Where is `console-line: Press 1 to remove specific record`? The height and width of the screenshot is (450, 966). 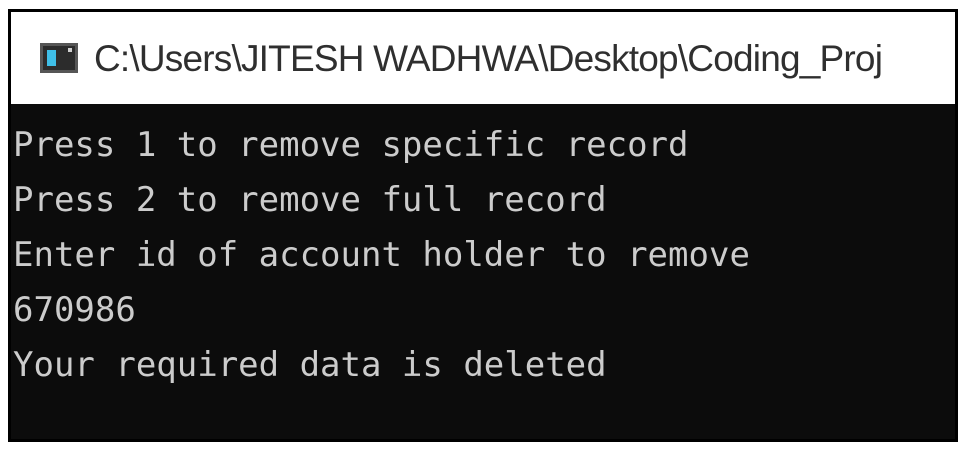
console-line: Press 1 to remove specific record is located at coordinates (351, 145).